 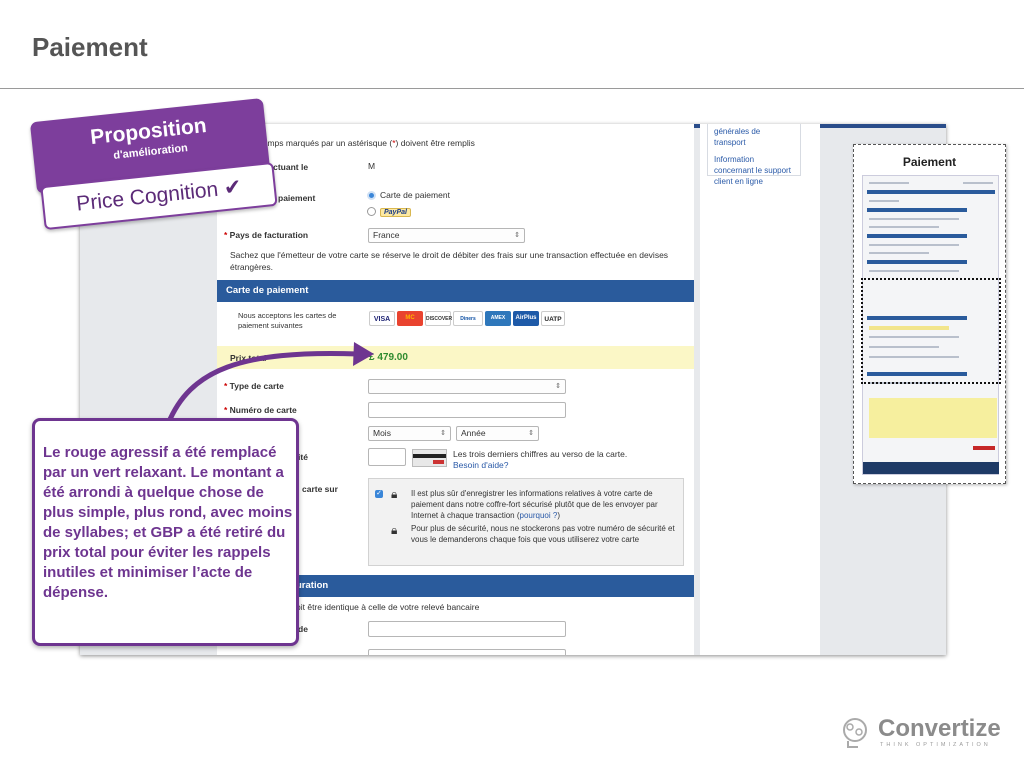 What do you see at coordinates (931, 331) in the screenshot?
I see `thumbnail-focus-area` at bounding box center [931, 331].